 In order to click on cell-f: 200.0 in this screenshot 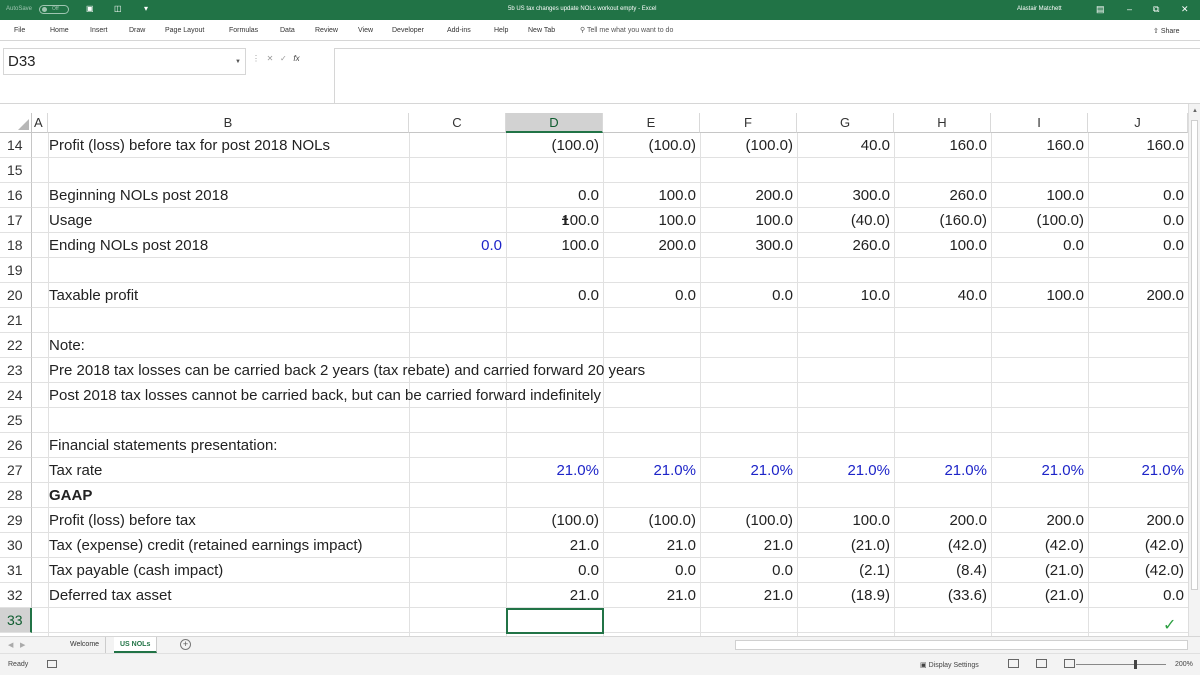, I will do `click(748, 195)`.